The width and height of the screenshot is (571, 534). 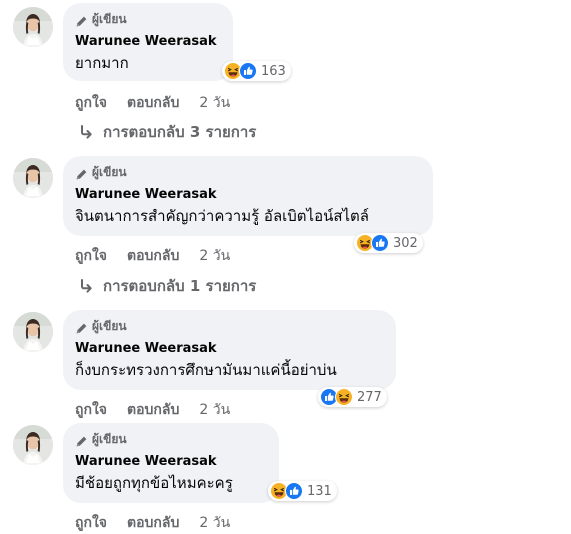 I want to click on comment-text: มีช้อยถูกทุกข้อไหมคะครู, so click(x=154, y=483).